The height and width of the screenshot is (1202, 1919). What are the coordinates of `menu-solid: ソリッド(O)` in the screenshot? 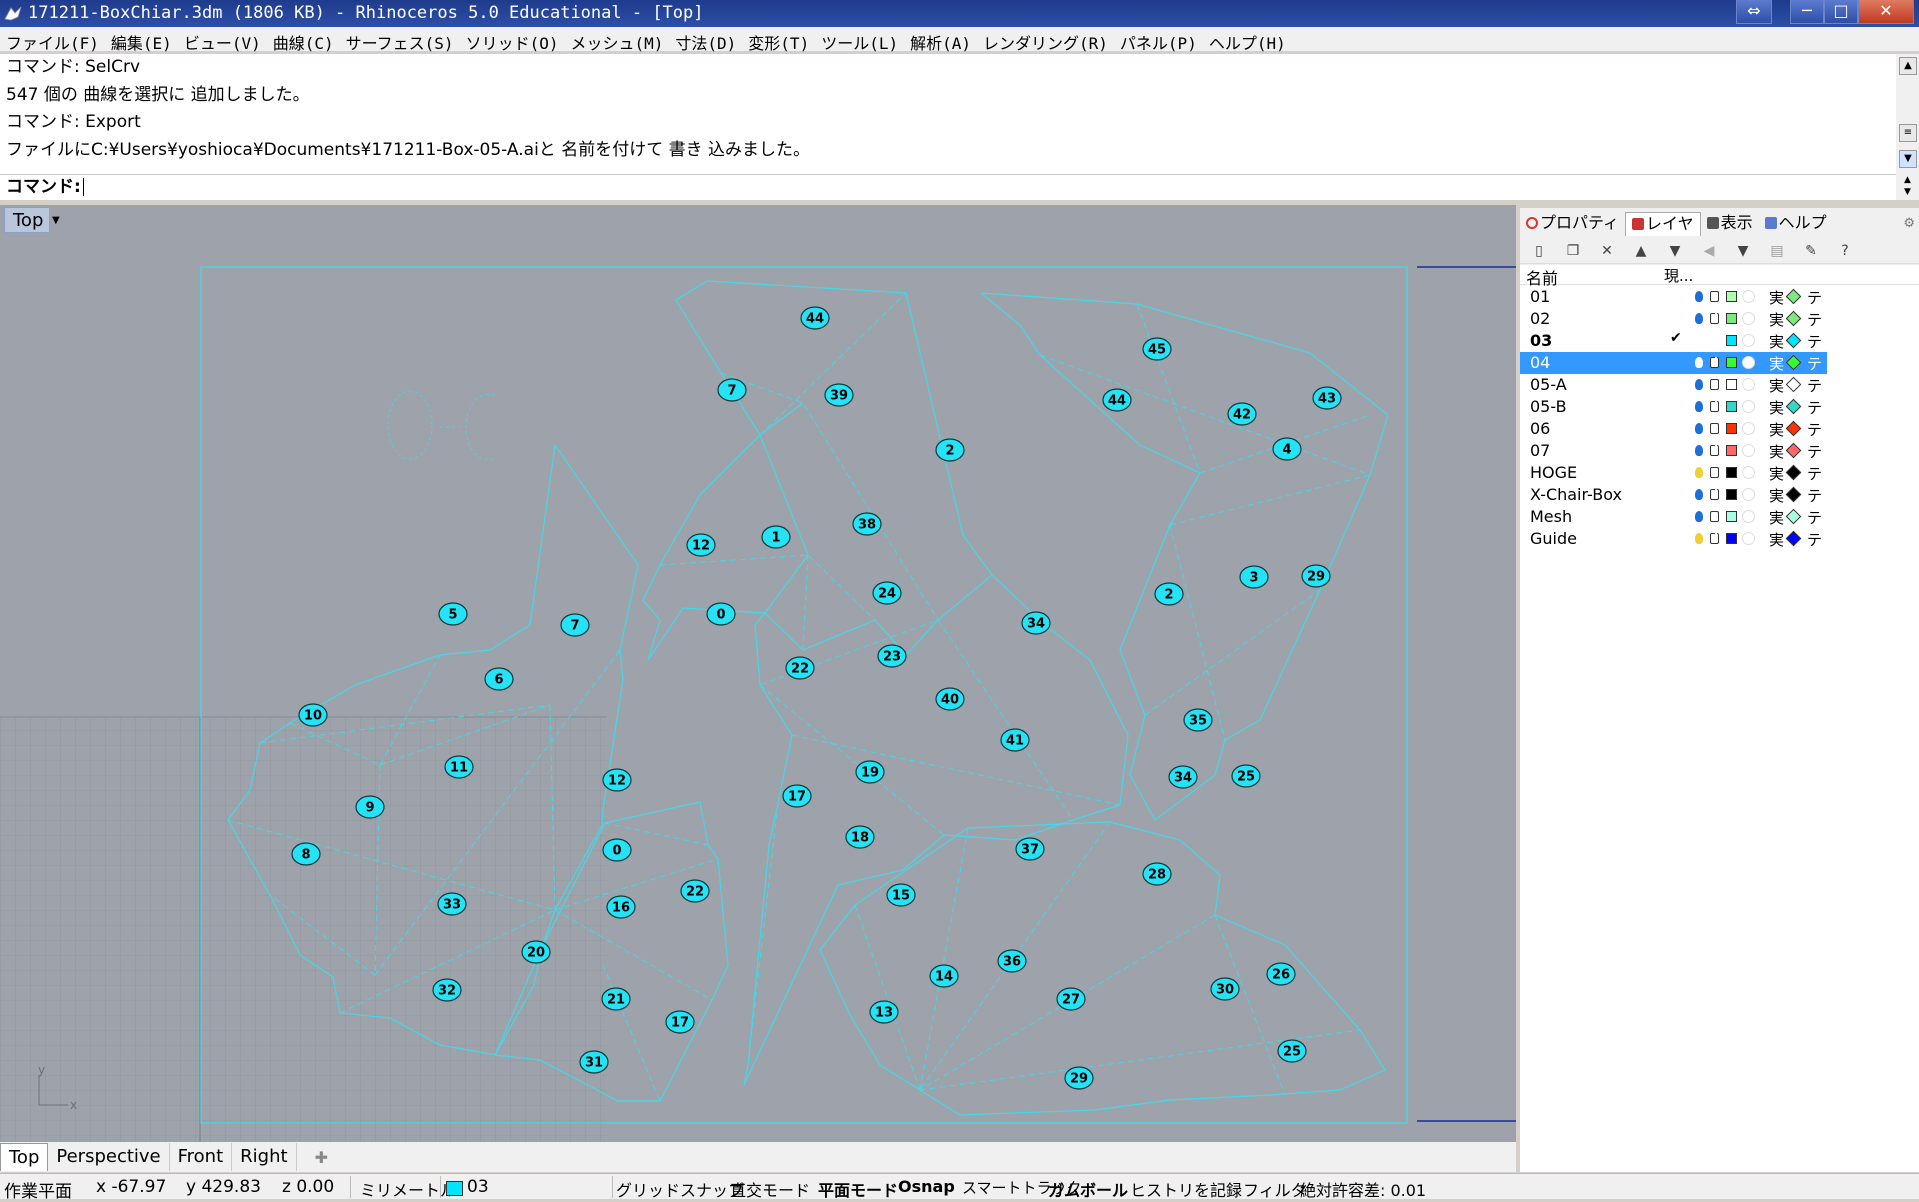 It's located at (512, 40).